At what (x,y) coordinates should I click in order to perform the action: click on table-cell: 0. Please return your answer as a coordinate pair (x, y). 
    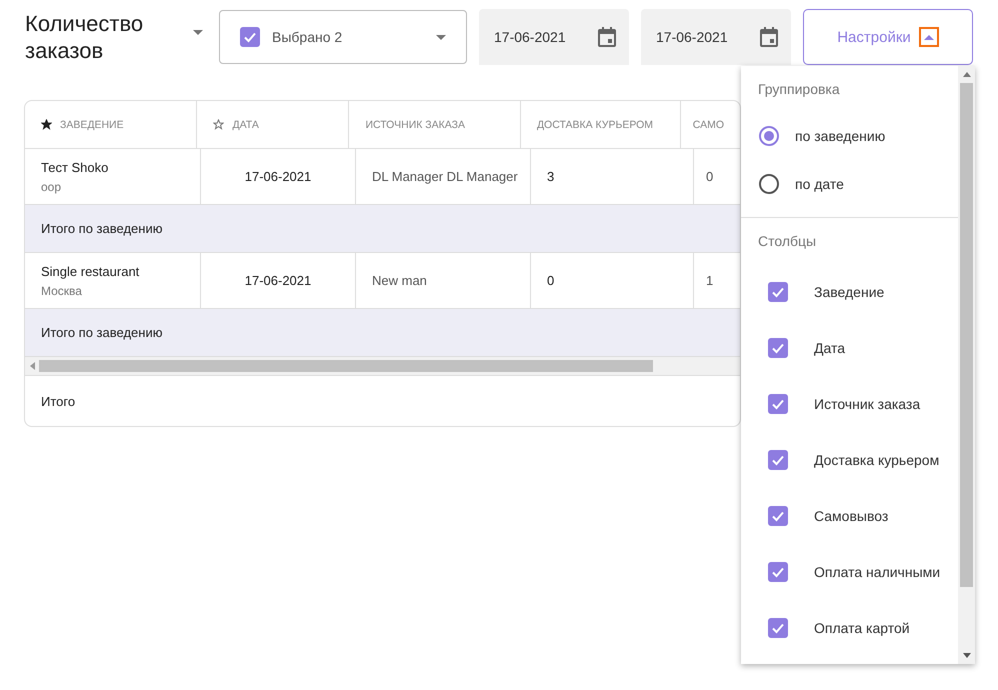
    Looking at the image, I should click on (612, 280).